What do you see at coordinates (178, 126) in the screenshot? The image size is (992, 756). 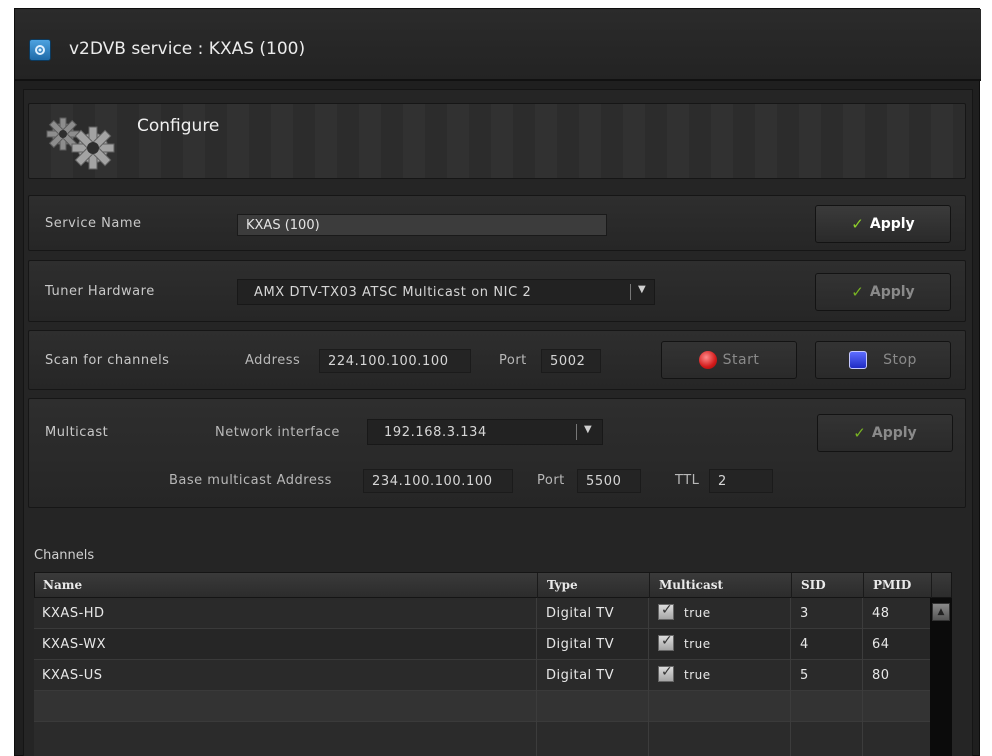 I see `configure-title: Configure` at bounding box center [178, 126].